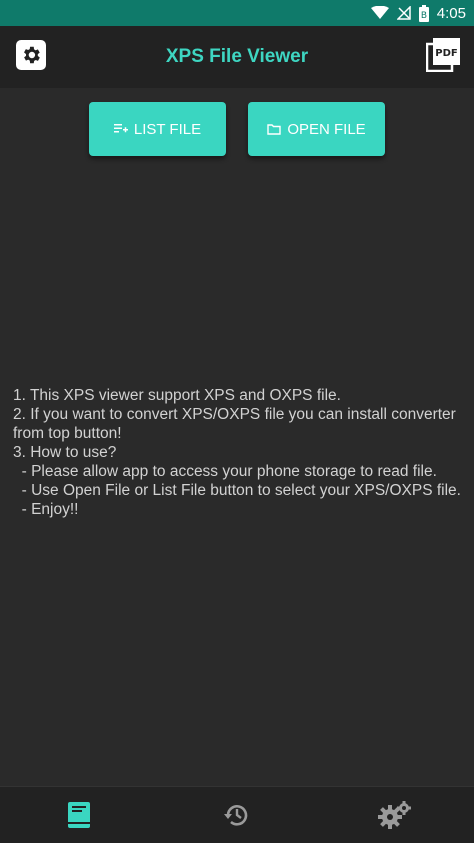  What do you see at coordinates (451, 13) in the screenshot?
I see `status-time: 4:05` at bounding box center [451, 13].